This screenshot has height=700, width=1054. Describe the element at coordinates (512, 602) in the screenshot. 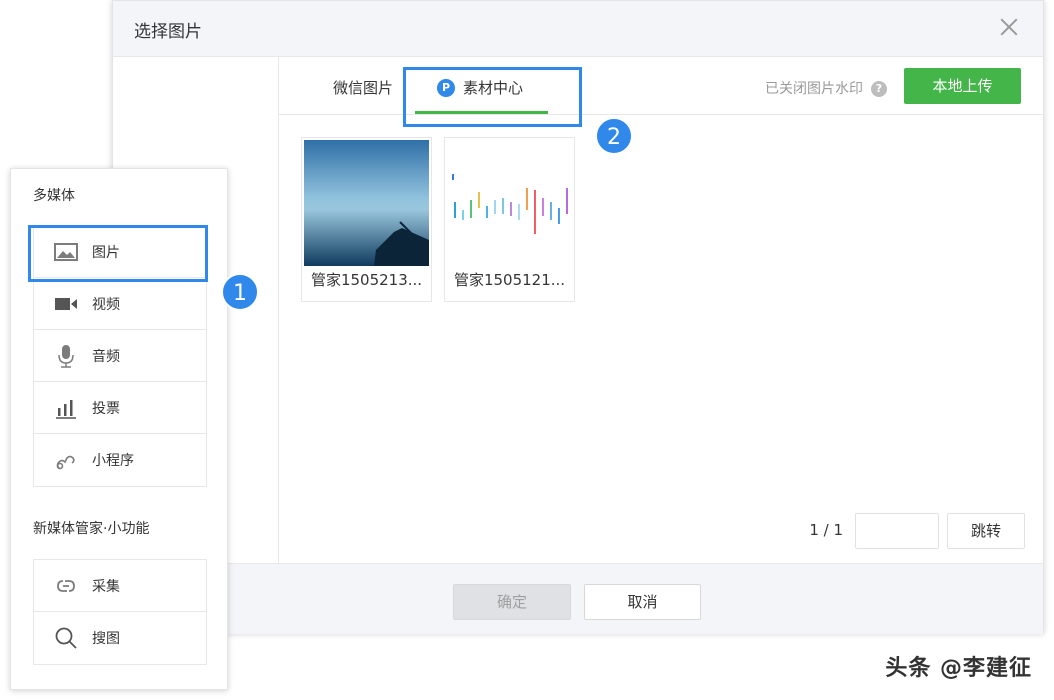

I see `confirm-button: 确定` at that location.